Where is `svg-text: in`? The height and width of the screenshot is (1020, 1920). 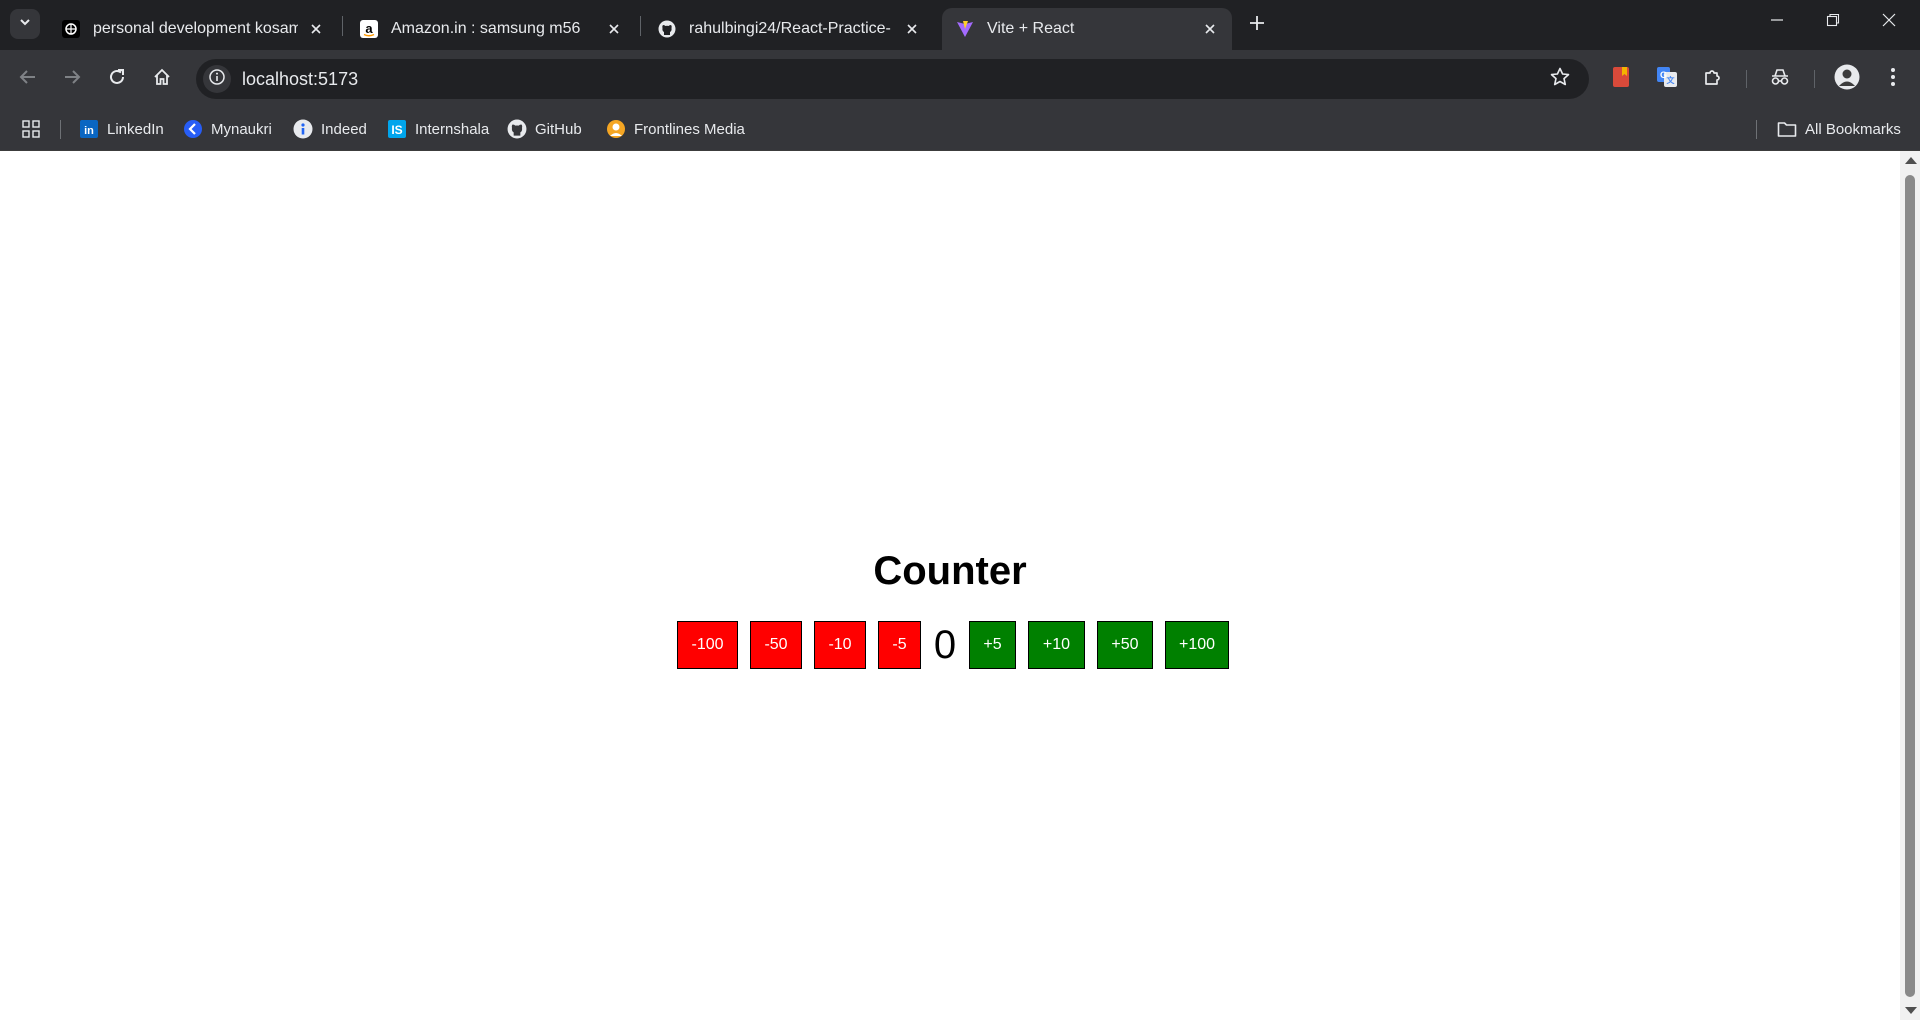 svg-text: in is located at coordinates (89, 131).